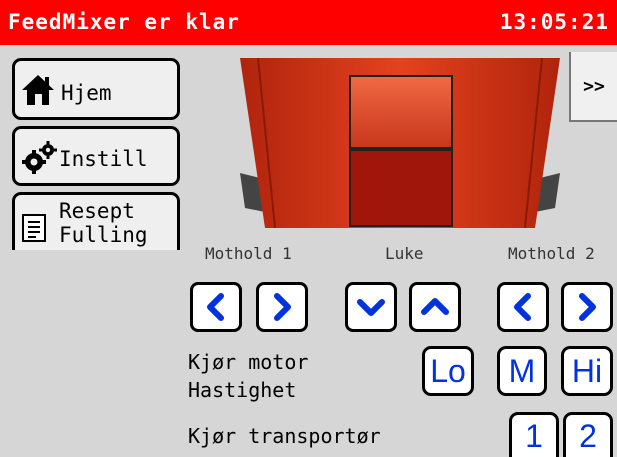  Describe the element at coordinates (554, 22) in the screenshot. I see `clock: 13:05:21` at that location.